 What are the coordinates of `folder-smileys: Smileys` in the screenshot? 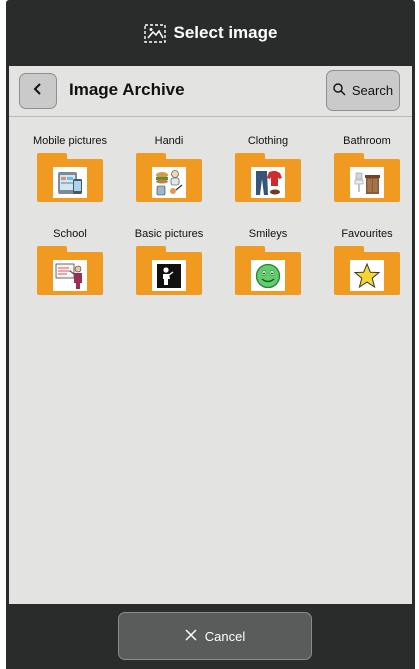 It's located at (268, 268).